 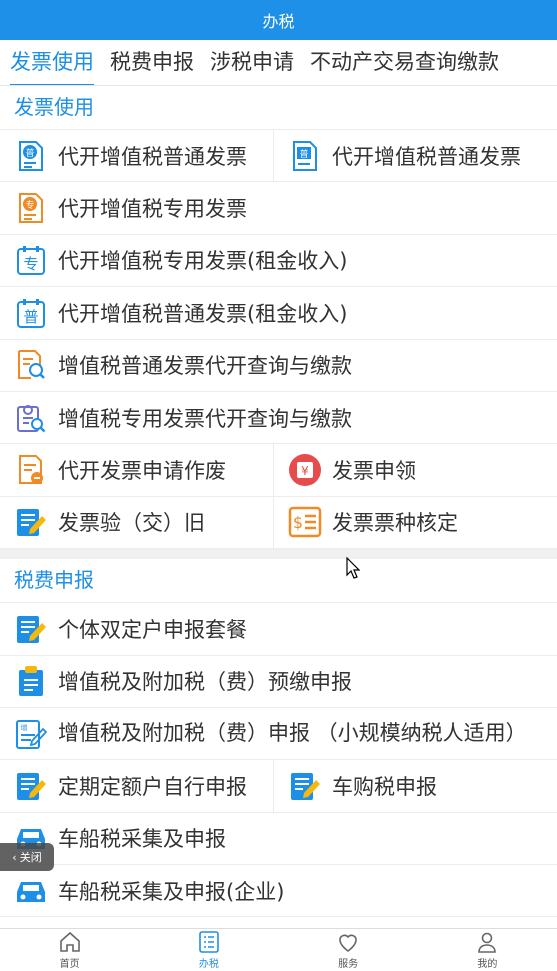 I want to click on item-invoice-general-rent: 普 代开增值税普通发票(租金收入), so click(x=278, y=312).